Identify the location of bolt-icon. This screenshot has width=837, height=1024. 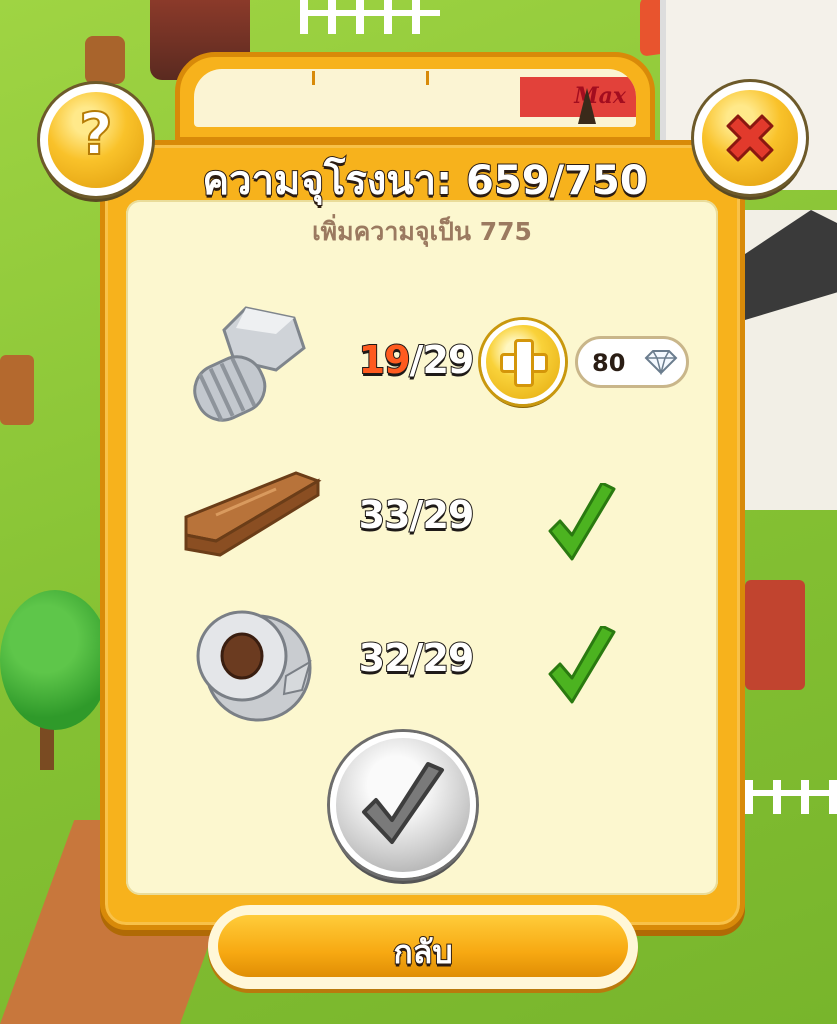
(251, 365).